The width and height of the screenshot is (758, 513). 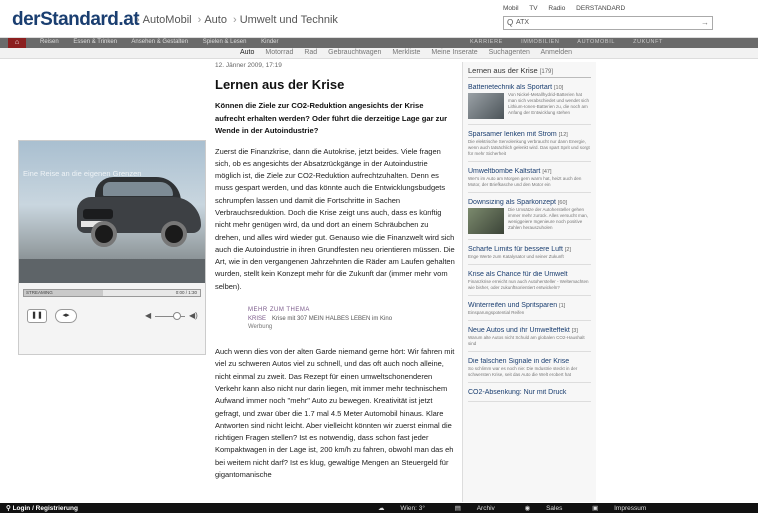 I want to click on engine-thumbnail, so click(x=486, y=221).